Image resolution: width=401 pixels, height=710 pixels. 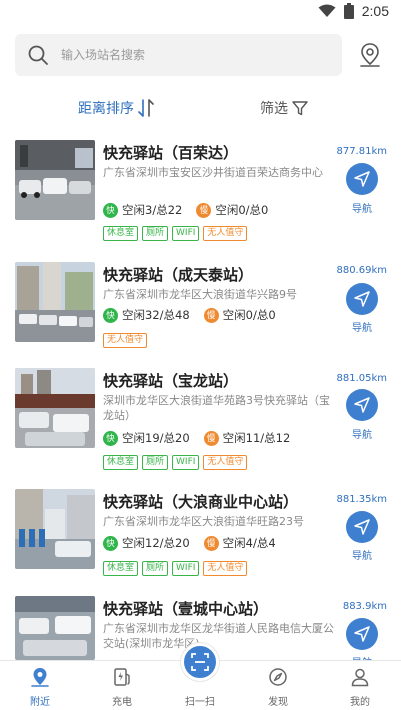 What do you see at coordinates (370, 55) in the screenshot?
I see `map-pin-icon` at bounding box center [370, 55].